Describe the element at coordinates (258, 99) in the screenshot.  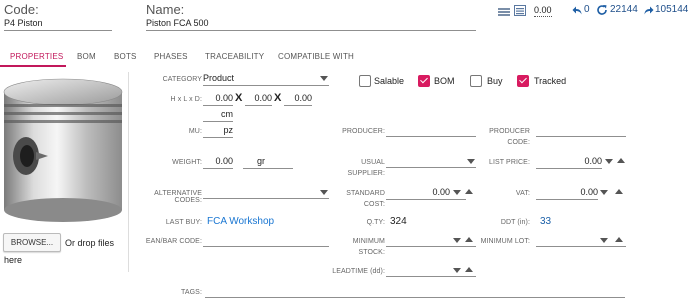
I see `dimension-l-field: 0.00` at that location.